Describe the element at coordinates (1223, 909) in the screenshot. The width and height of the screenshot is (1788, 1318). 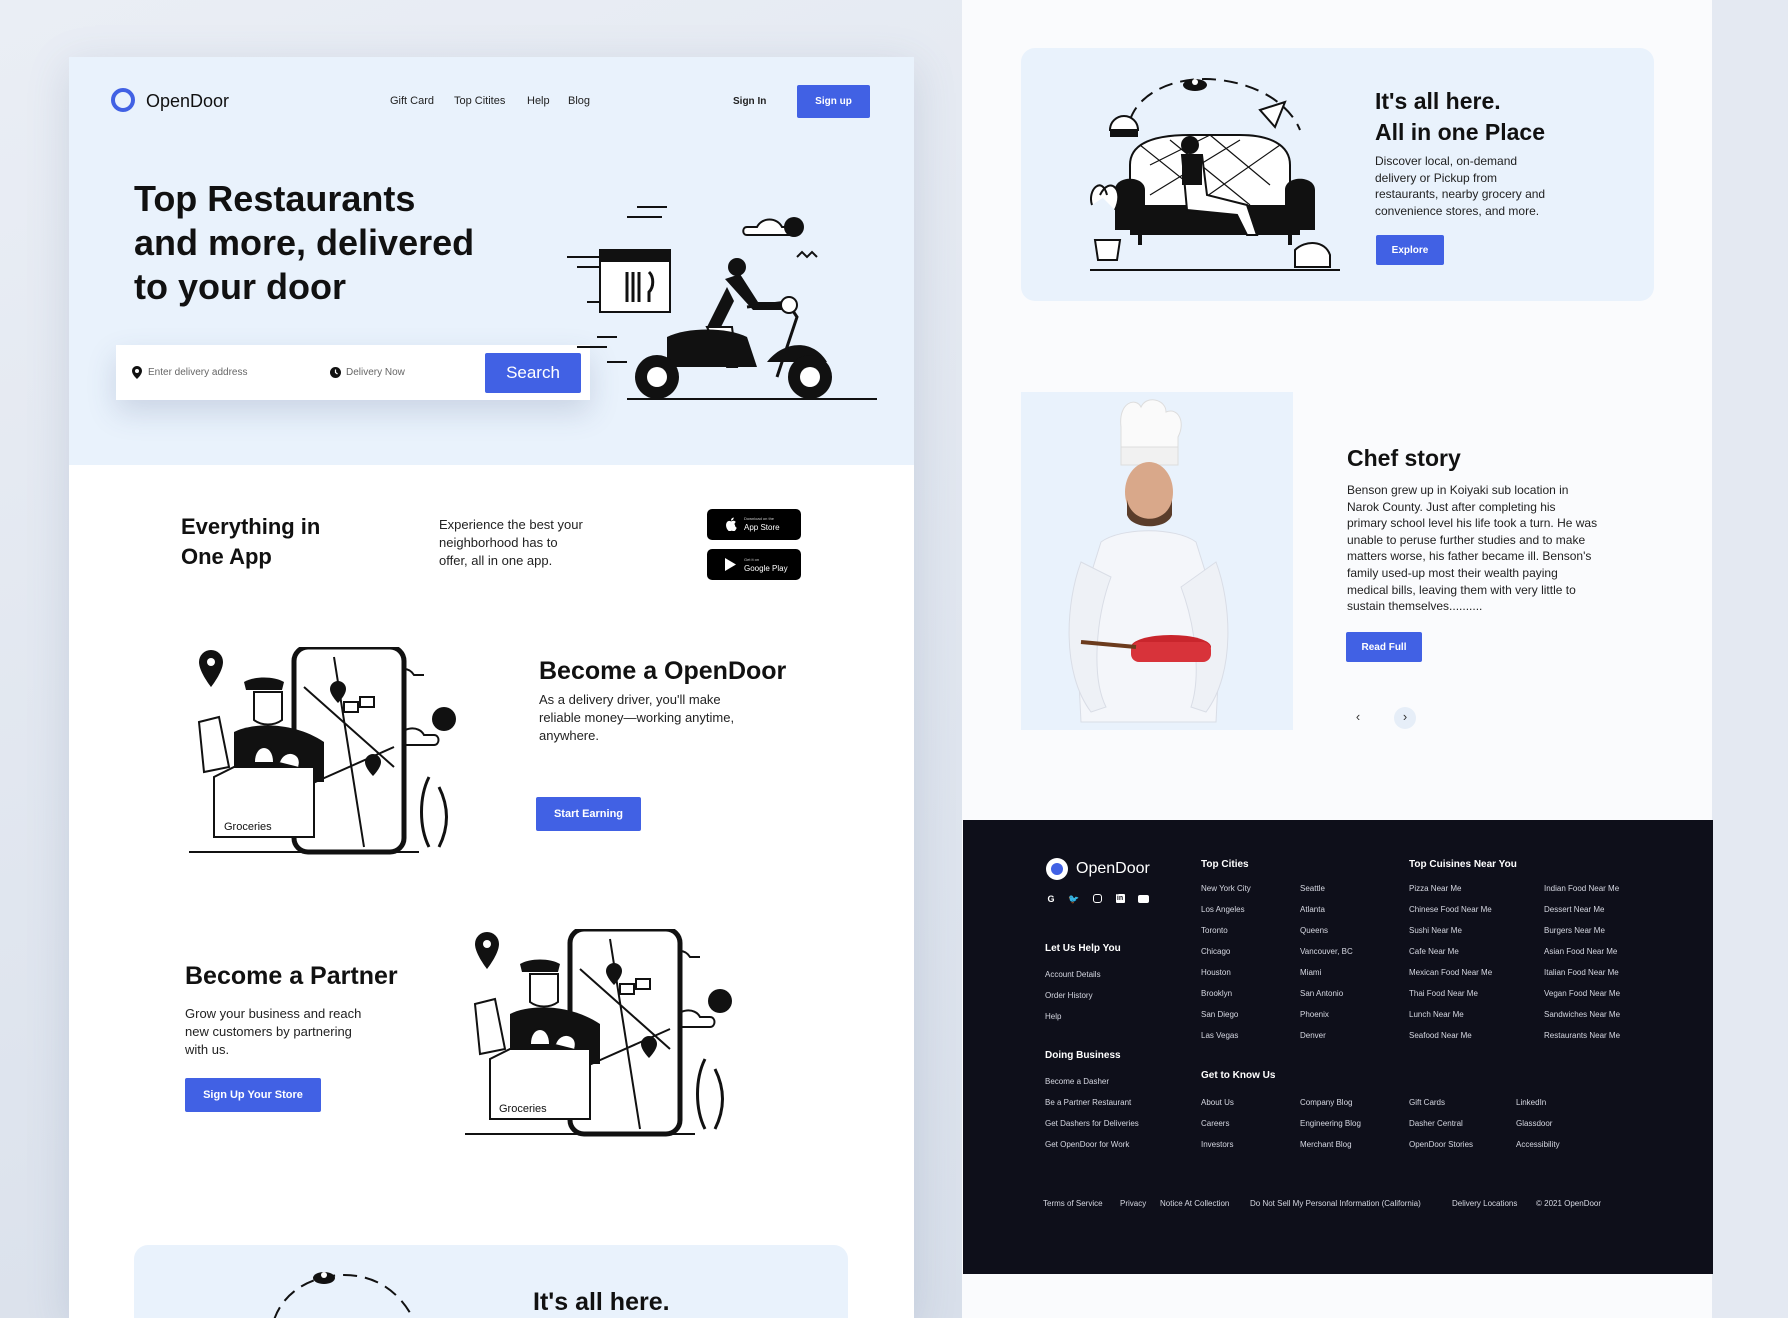
I see `footer-link: Los Angeles` at that location.